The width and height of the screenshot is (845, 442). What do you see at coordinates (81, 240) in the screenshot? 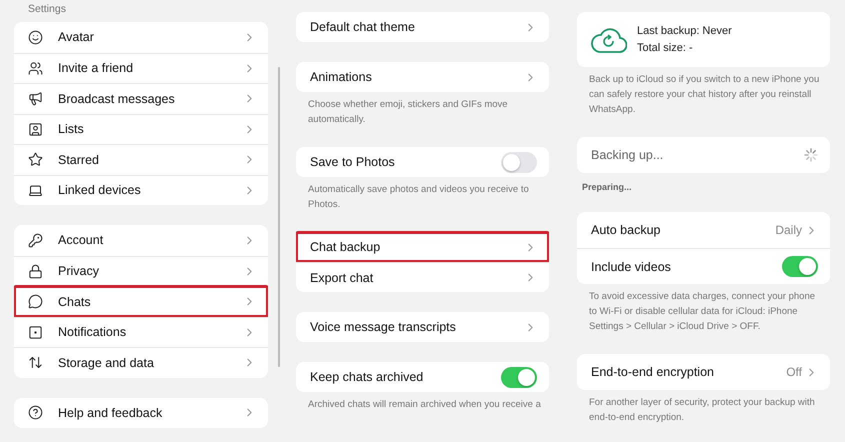
I see `row-label: Account` at bounding box center [81, 240].